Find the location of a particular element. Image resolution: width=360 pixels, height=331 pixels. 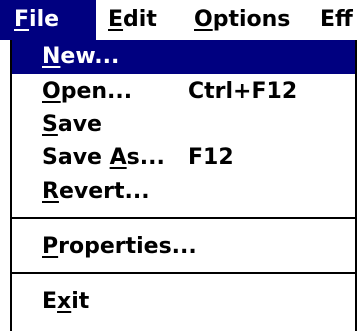

menu-item-properties-mnemonic: P is located at coordinates (50, 246).